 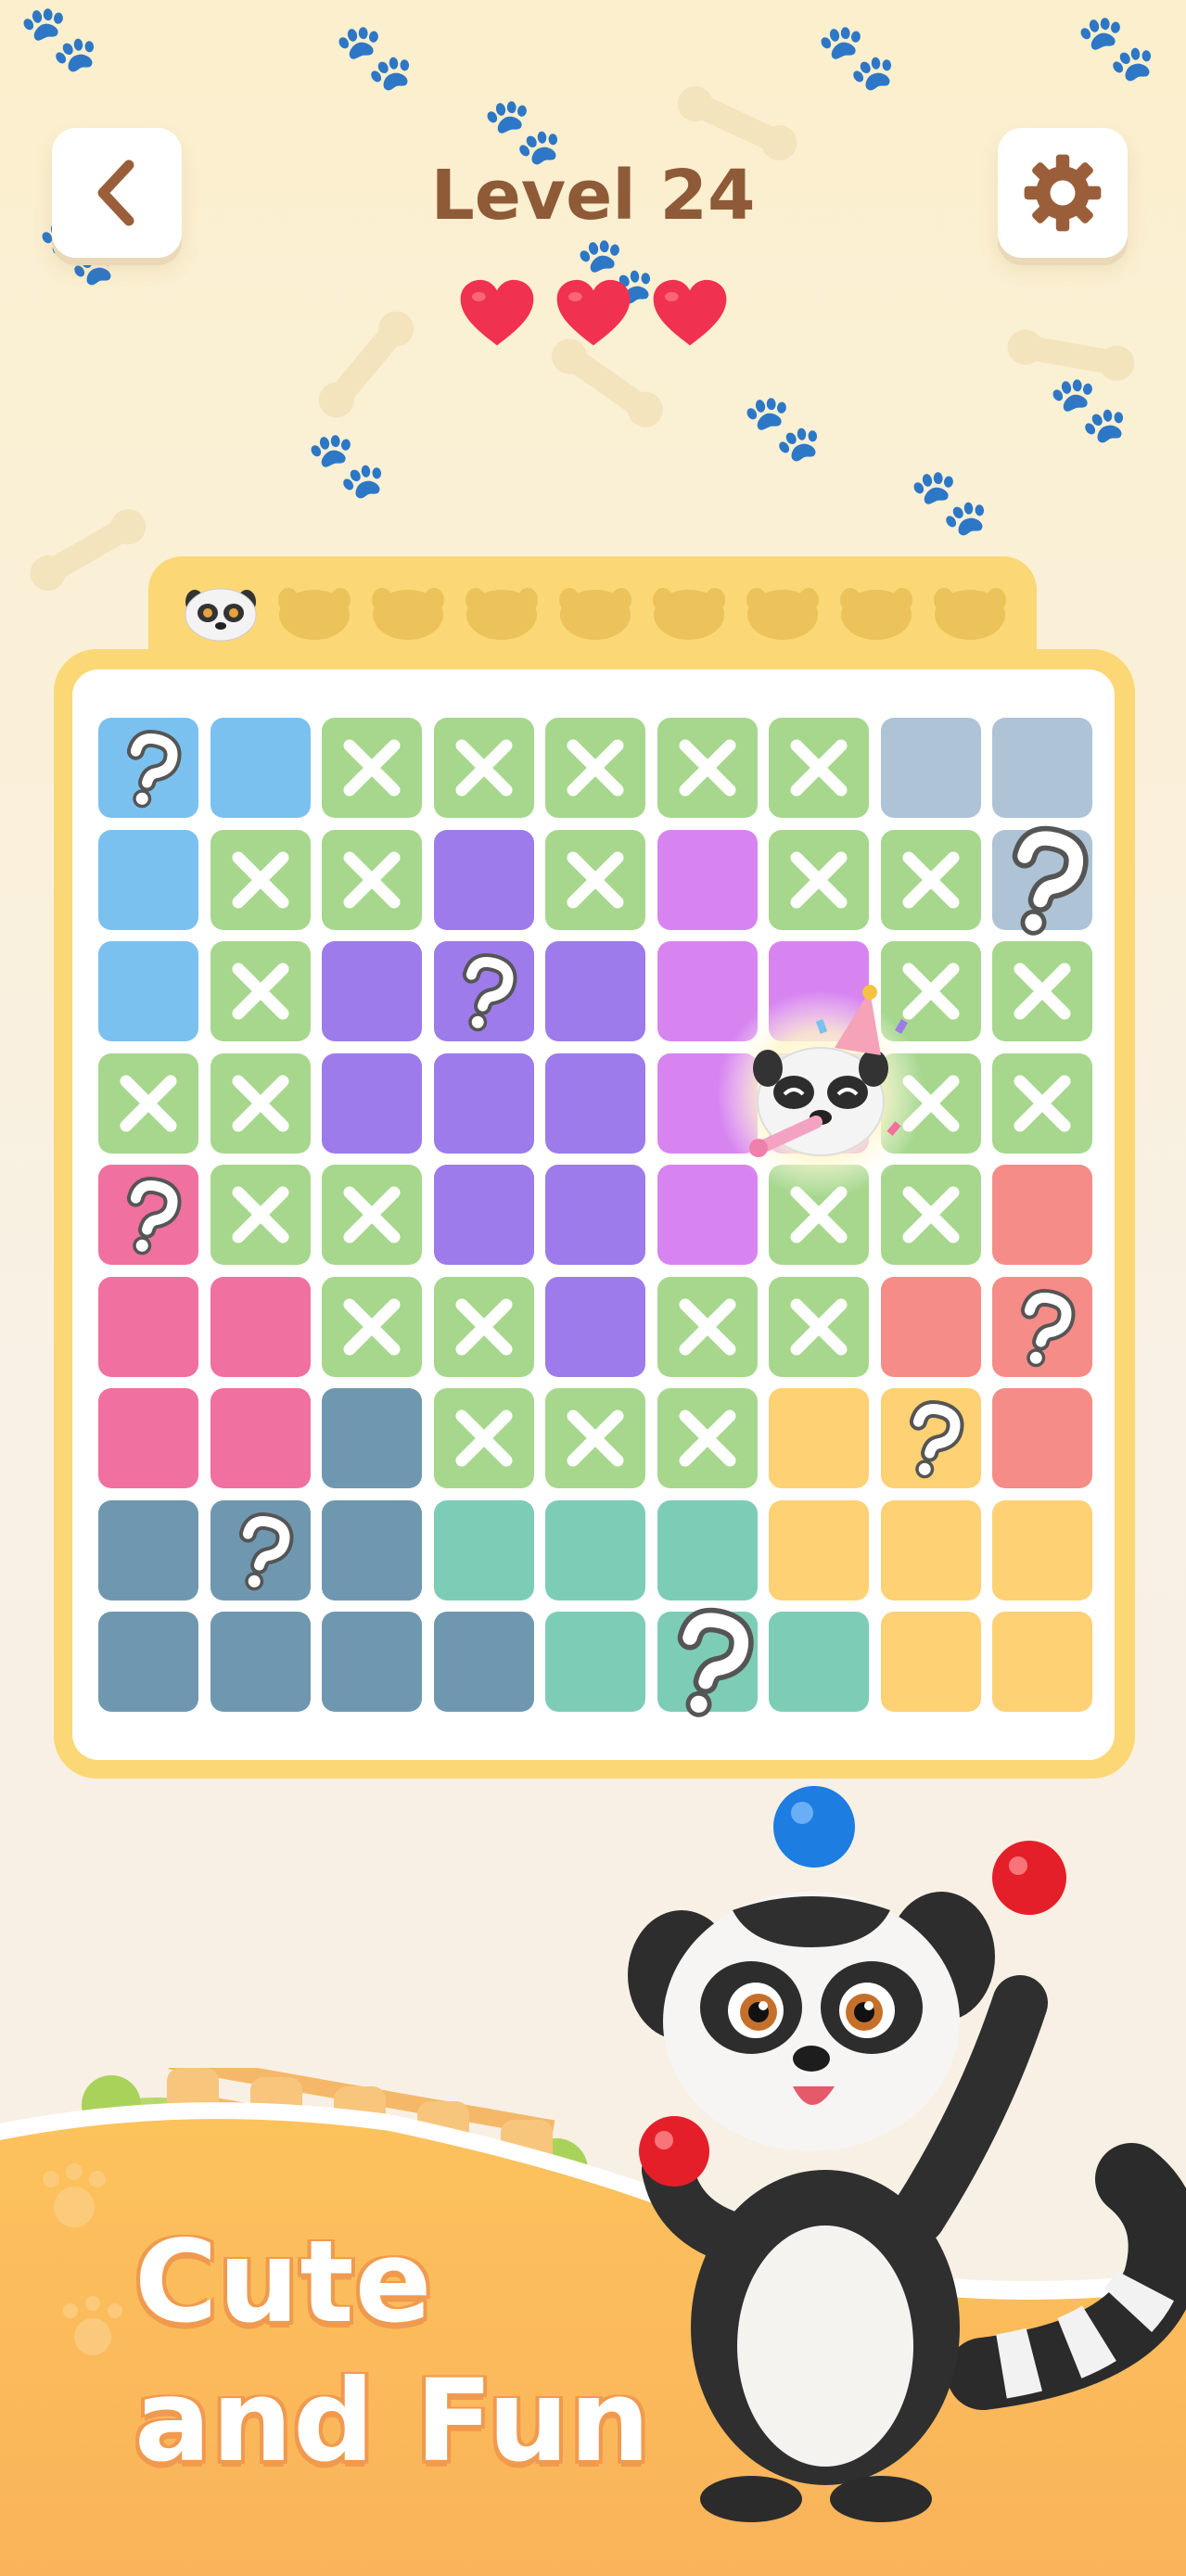 I want to click on settings-button, so click(x=1063, y=193).